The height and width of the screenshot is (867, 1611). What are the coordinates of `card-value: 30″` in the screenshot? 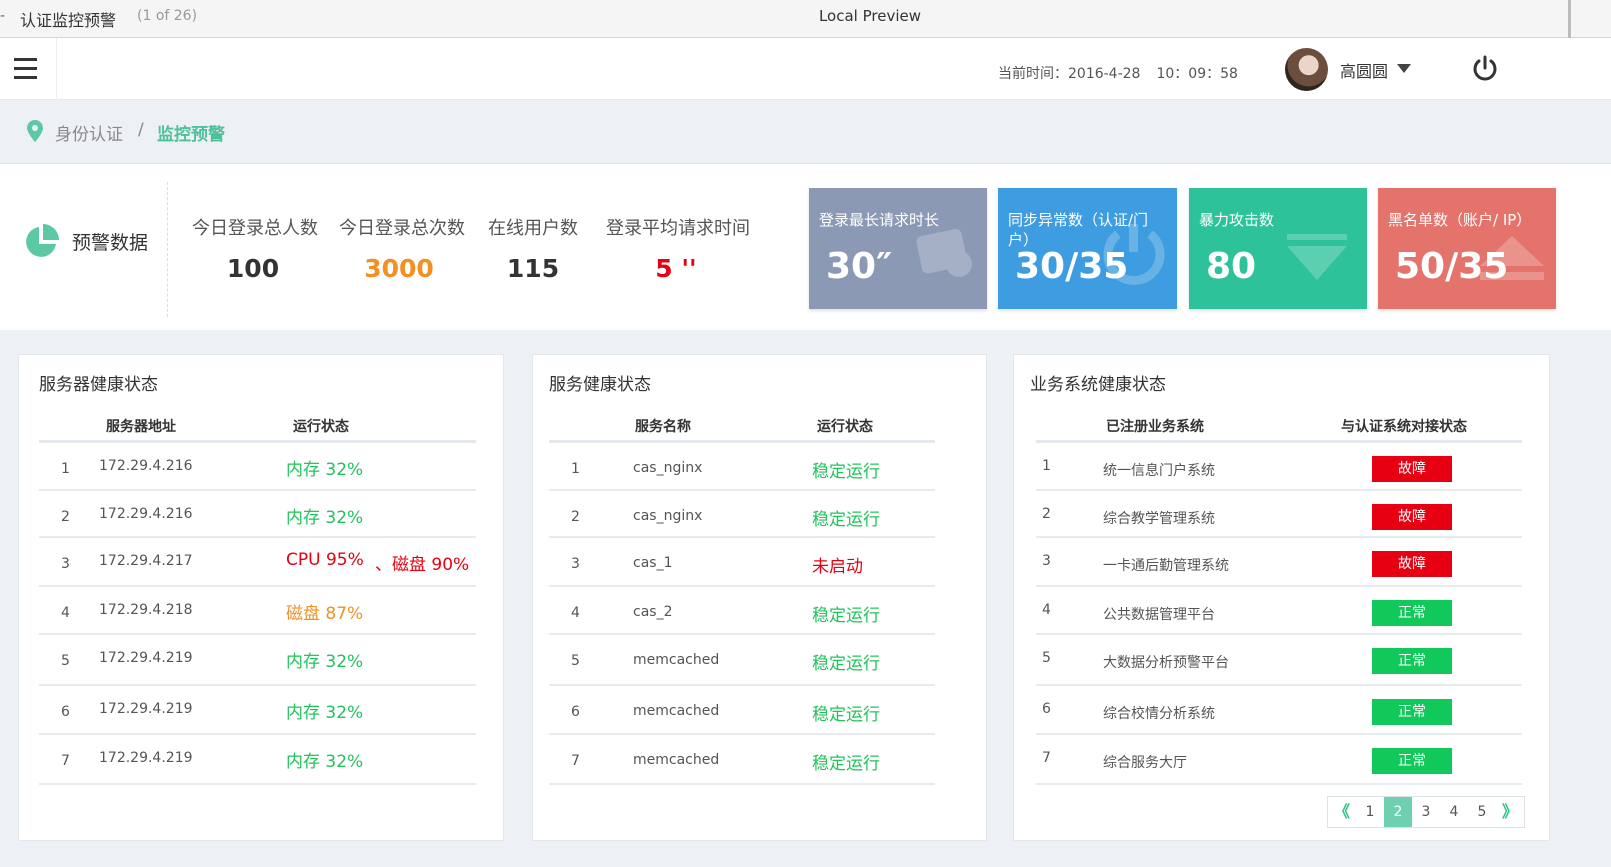 It's located at (859, 266).